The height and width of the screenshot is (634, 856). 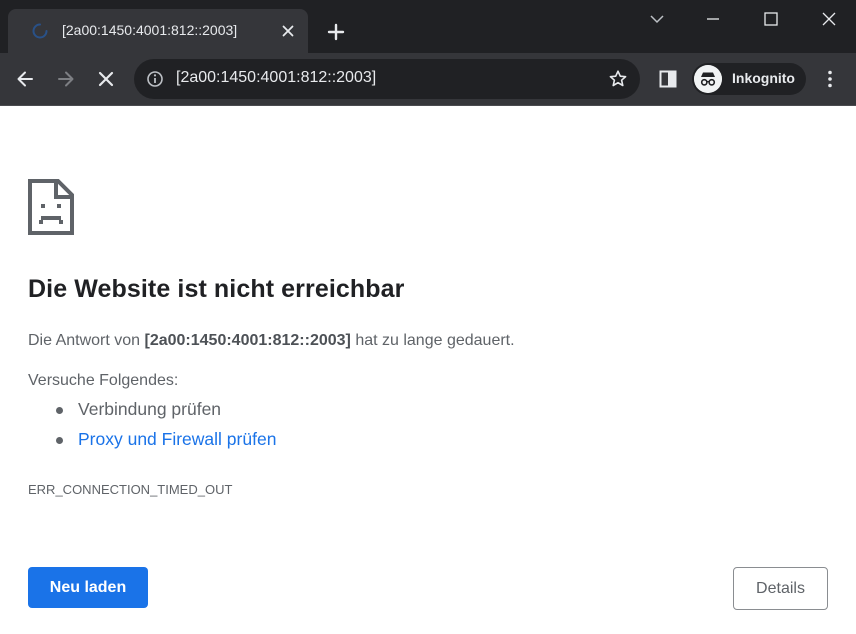 What do you see at coordinates (428, 26) in the screenshot?
I see `tab-strip: [2a00:1450:4001:812::2003]` at bounding box center [428, 26].